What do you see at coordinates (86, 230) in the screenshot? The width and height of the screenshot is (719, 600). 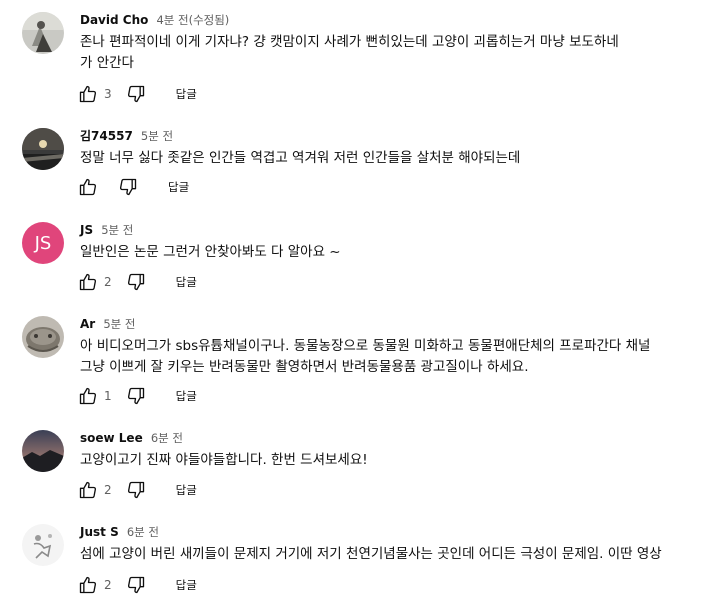 I see `author-name: JS` at bounding box center [86, 230].